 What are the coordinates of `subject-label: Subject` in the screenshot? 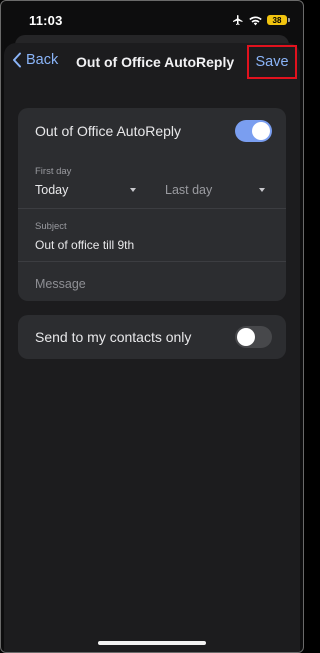 It's located at (51, 226).